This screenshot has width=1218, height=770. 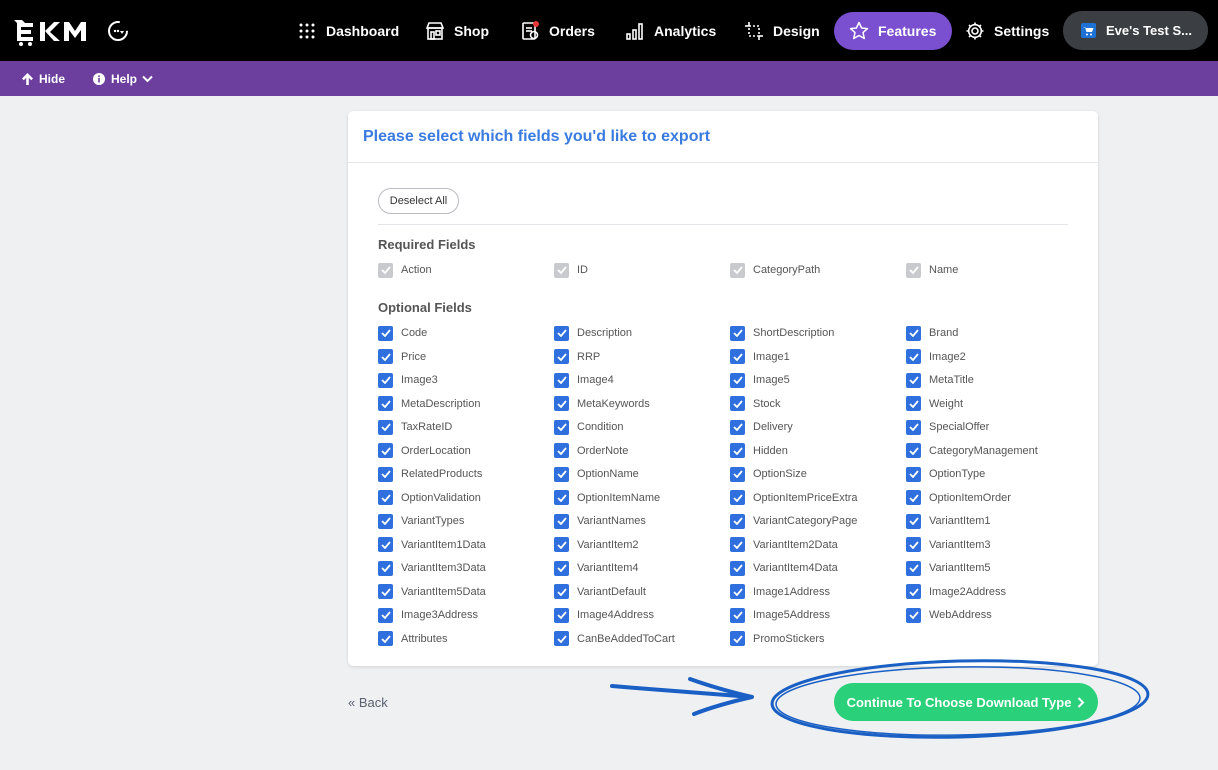 I want to click on field-variant-category-page: VariantCategoryPage, so click(x=793, y=521).